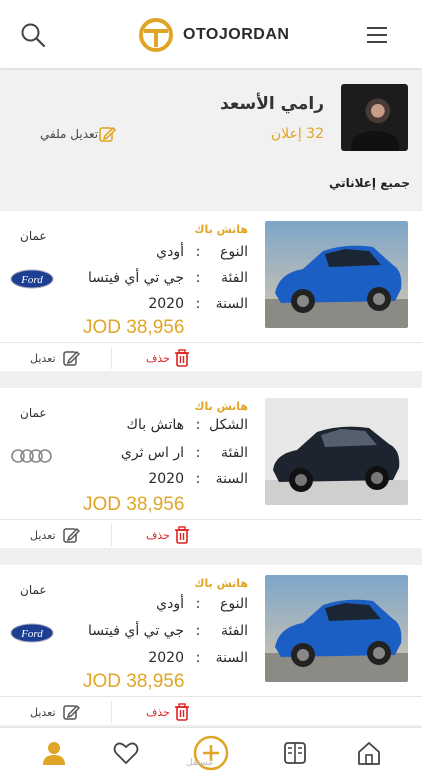 This screenshot has height=779, width=422. Describe the element at coordinates (236, 34) in the screenshot. I see `brand-name: OTOJORDAN` at that location.